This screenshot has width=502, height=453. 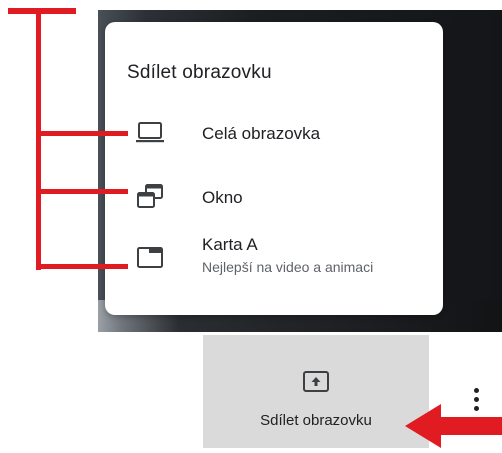 What do you see at coordinates (316, 382) in the screenshot?
I see `present-screen-icon` at bounding box center [316, 382].